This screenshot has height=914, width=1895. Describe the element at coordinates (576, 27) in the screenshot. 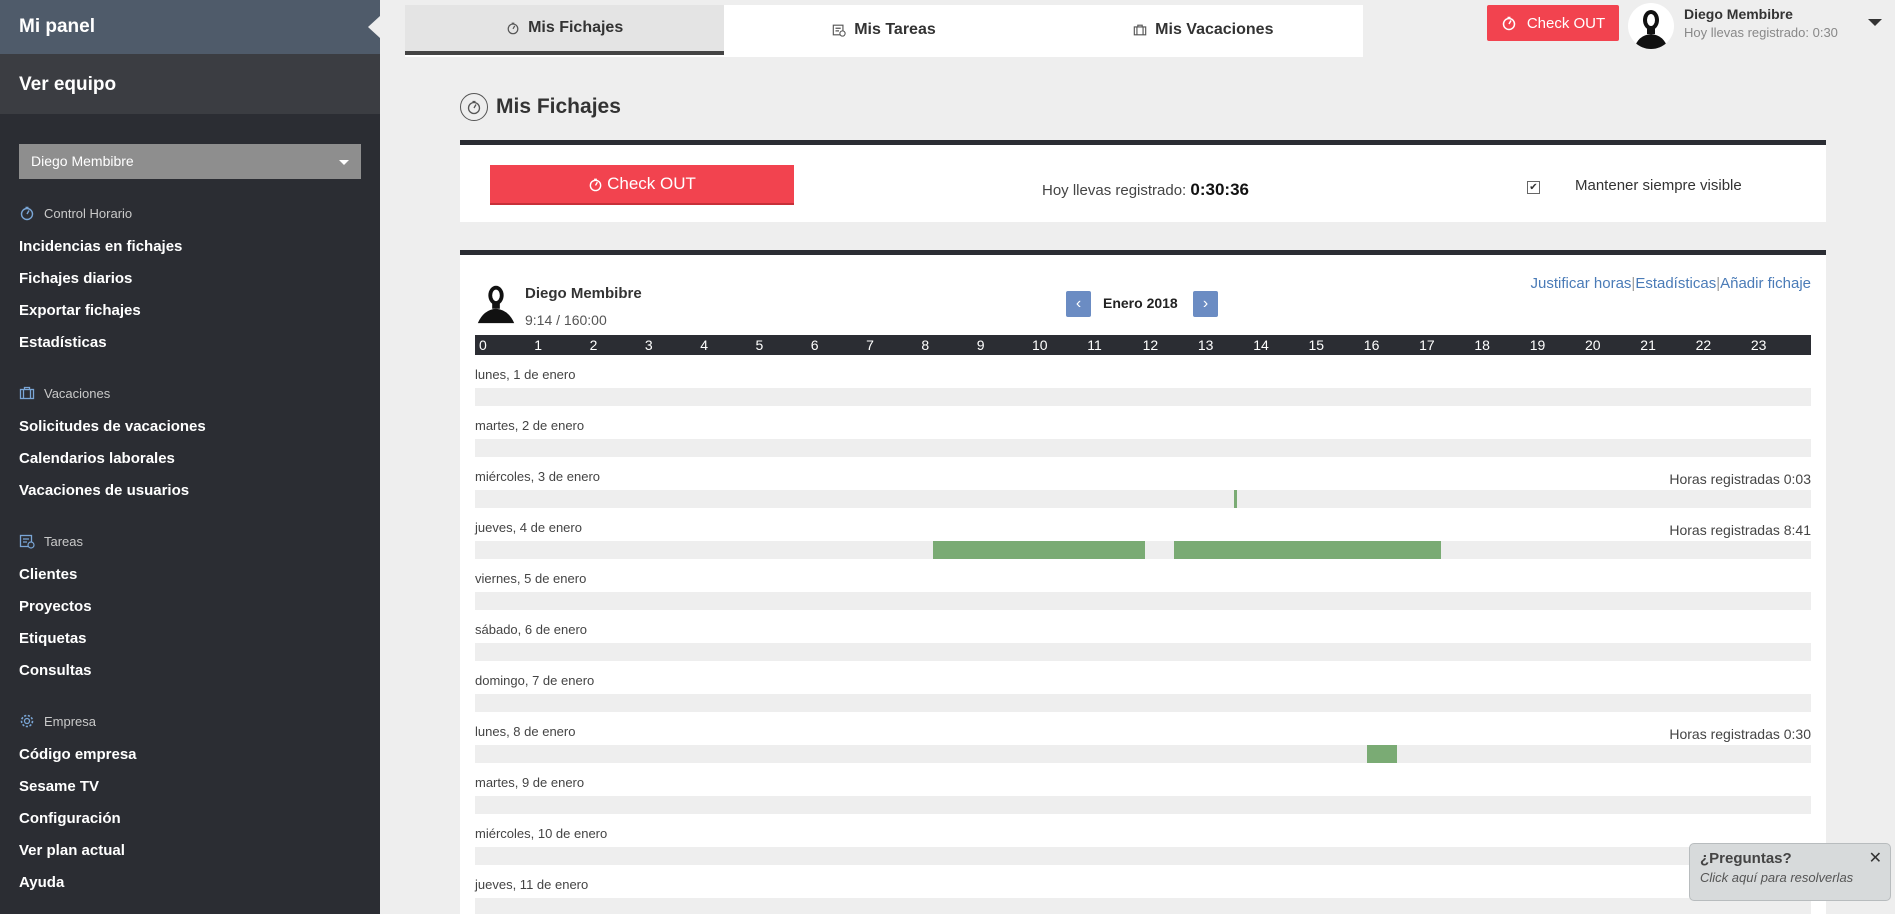

I see `tab-label: Mis Fichajes` at that location.